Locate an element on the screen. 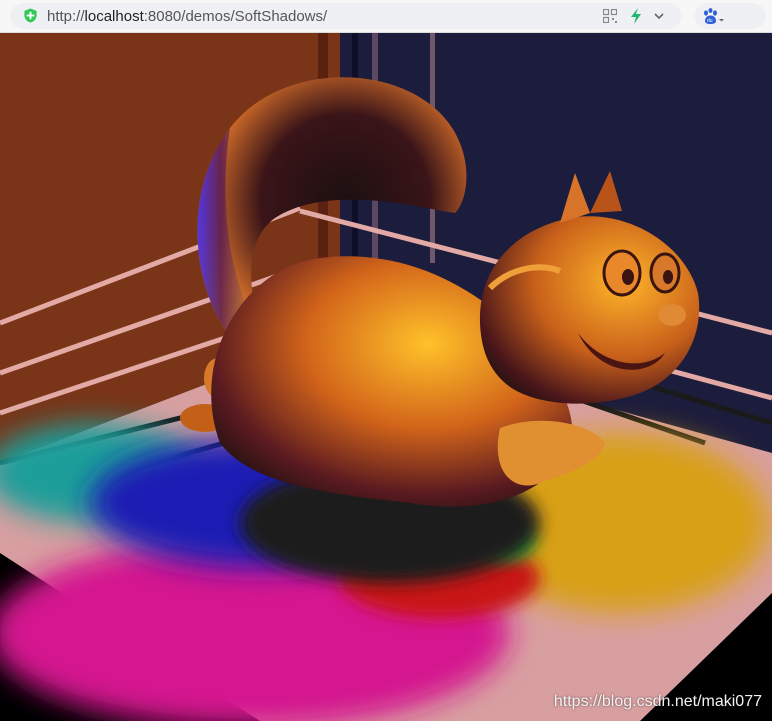 The width and height of the screenshot is (772, 721). url-path: :8080/demos/SoftShadows/ is located at coordinates (235, 16).